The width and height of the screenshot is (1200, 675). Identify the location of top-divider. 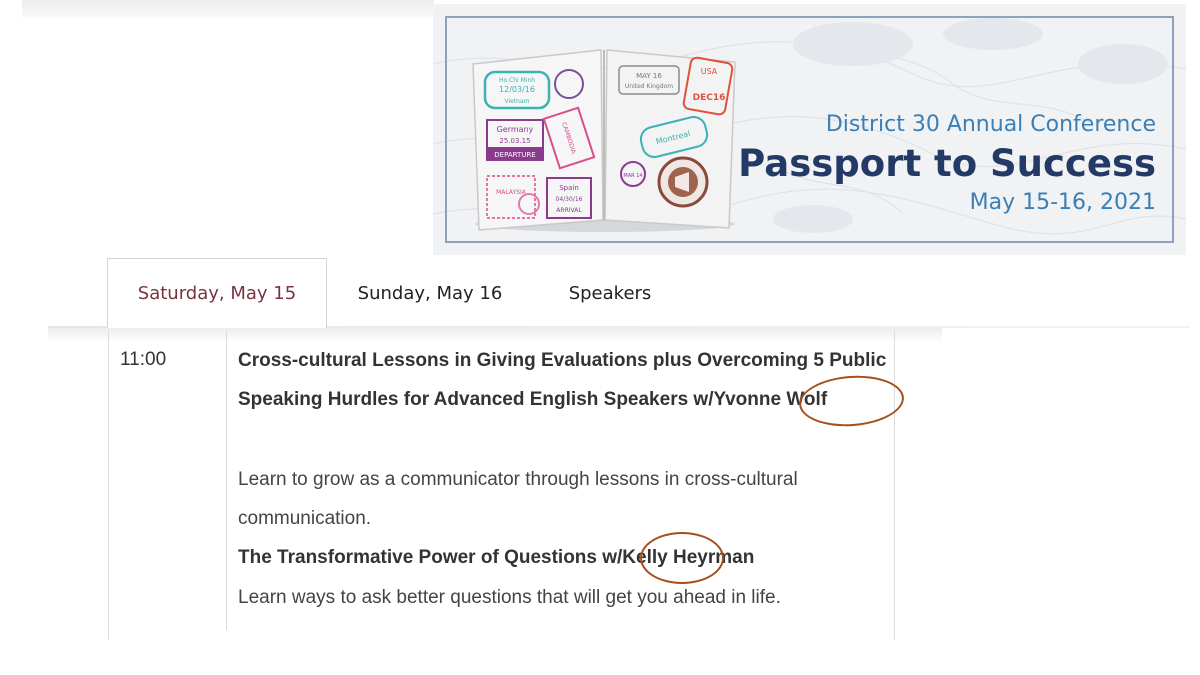
(228, 9).